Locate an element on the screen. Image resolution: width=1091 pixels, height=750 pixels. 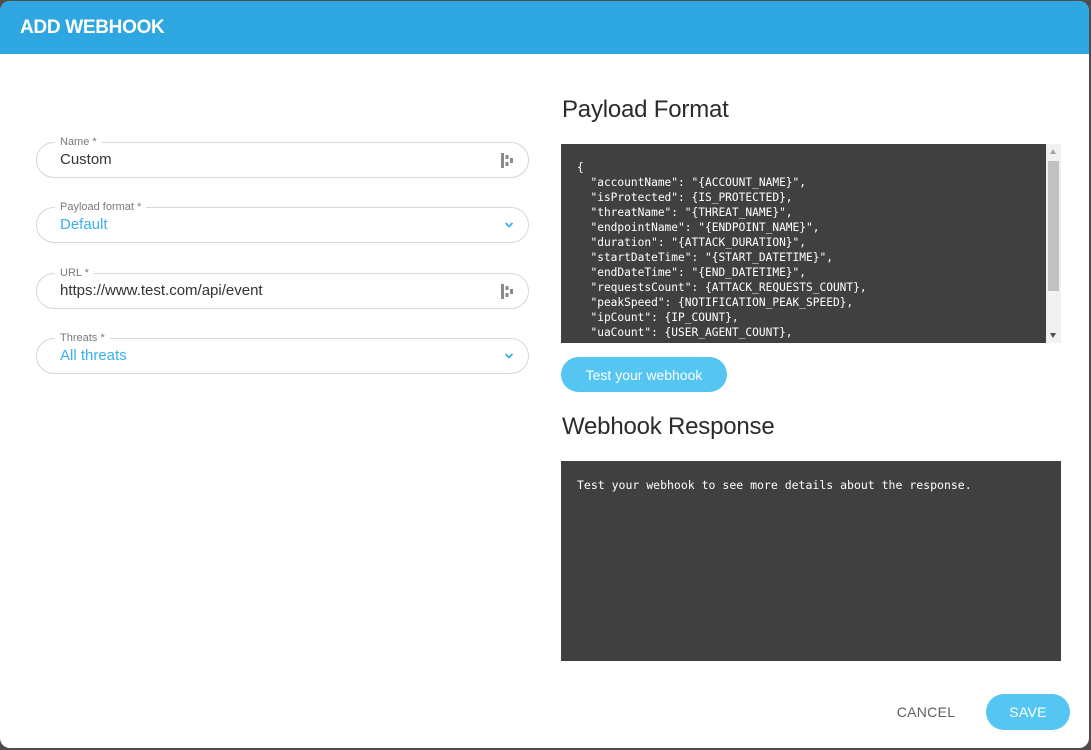
payload-format-value: Default is located at coordinates (84, 224).